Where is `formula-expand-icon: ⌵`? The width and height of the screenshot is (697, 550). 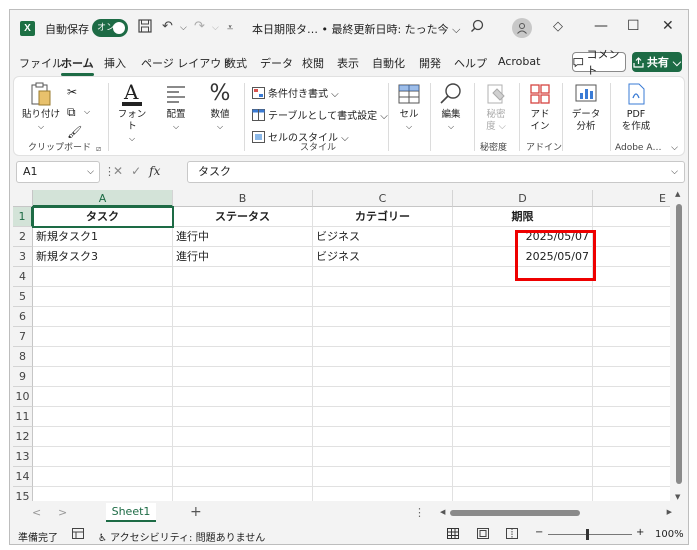 formula-expand-icon: ⌵ is located at coordinates (674, 172).